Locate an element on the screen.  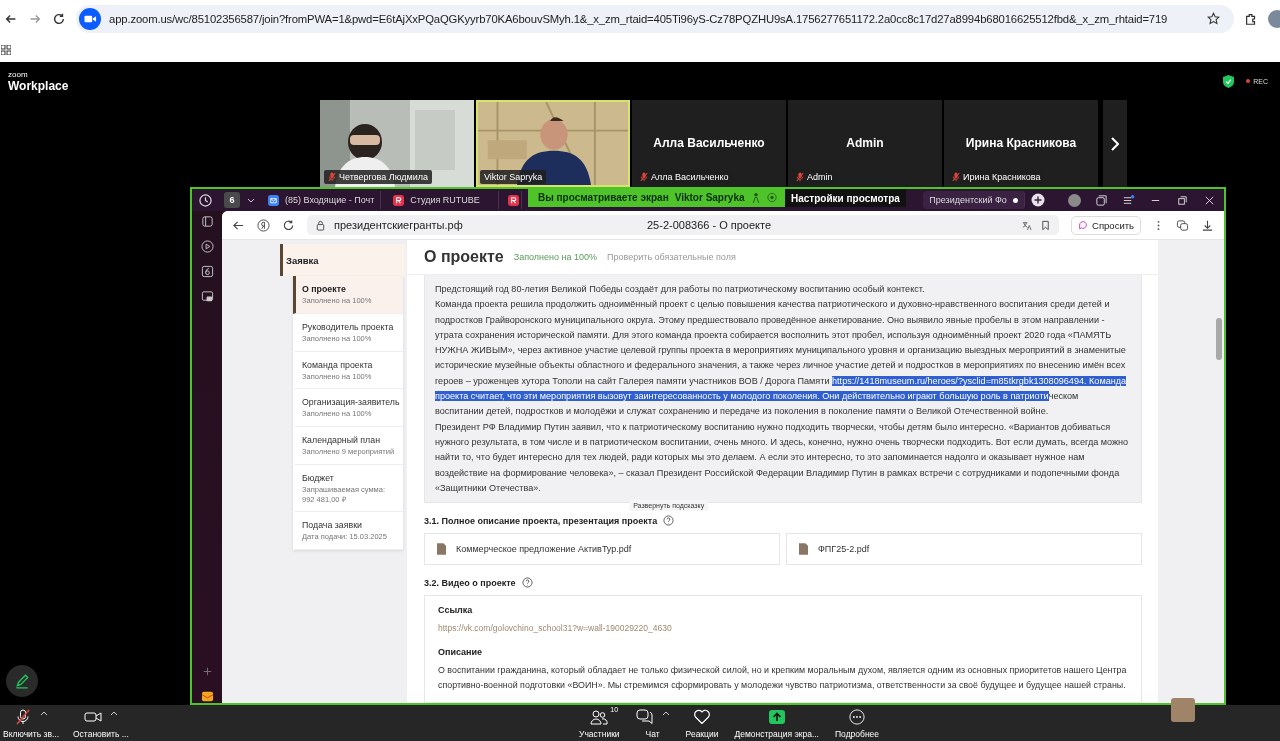
video-link: https://vk.com/golovchino_school31?w=wall-190029220_4630 is located at coordinates (783, 628).